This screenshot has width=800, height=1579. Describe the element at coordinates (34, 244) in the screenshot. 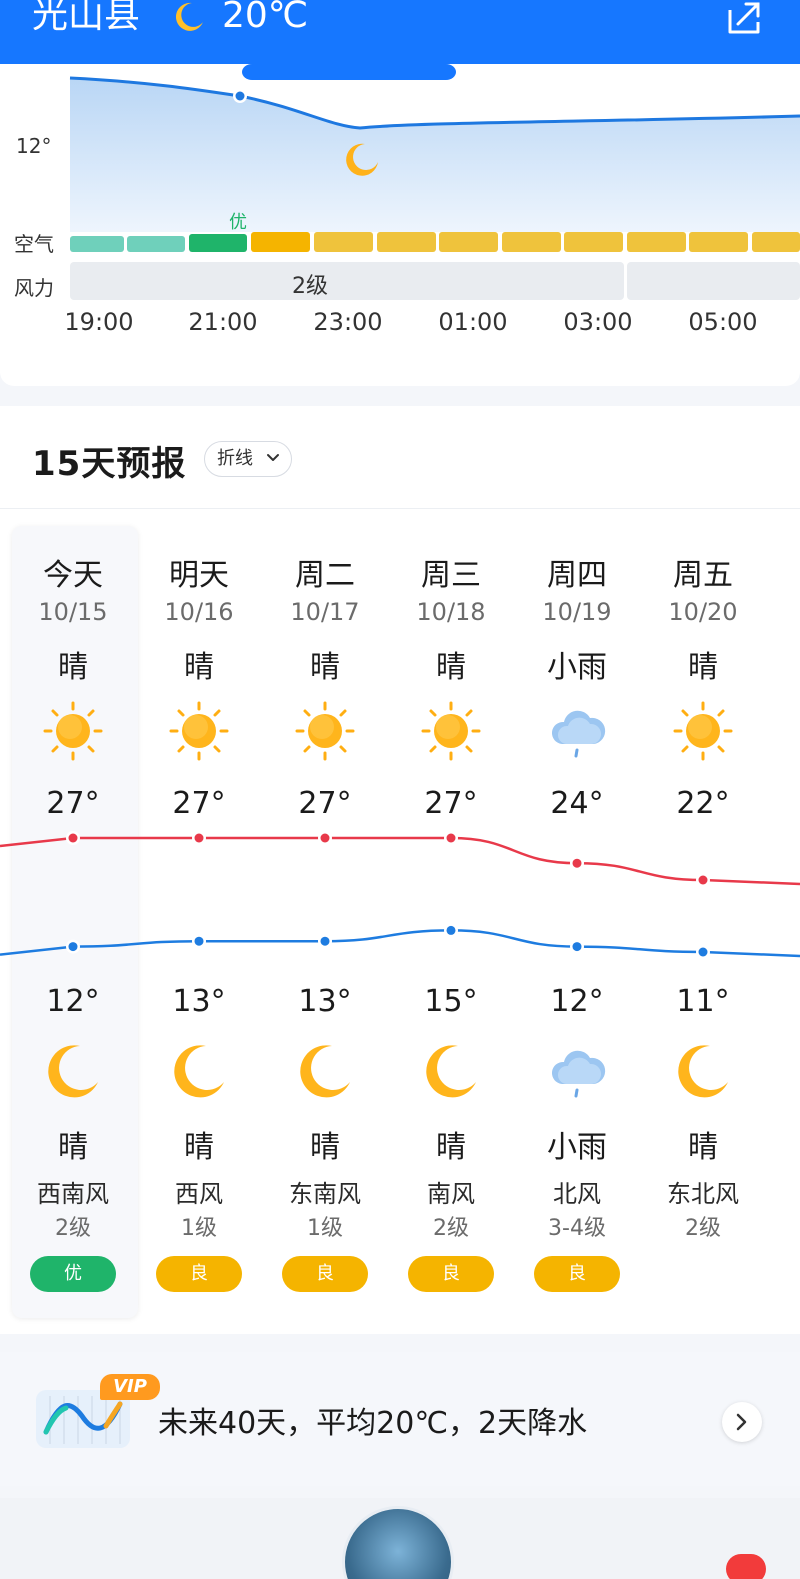

I see `air-label: 空气` at that location.